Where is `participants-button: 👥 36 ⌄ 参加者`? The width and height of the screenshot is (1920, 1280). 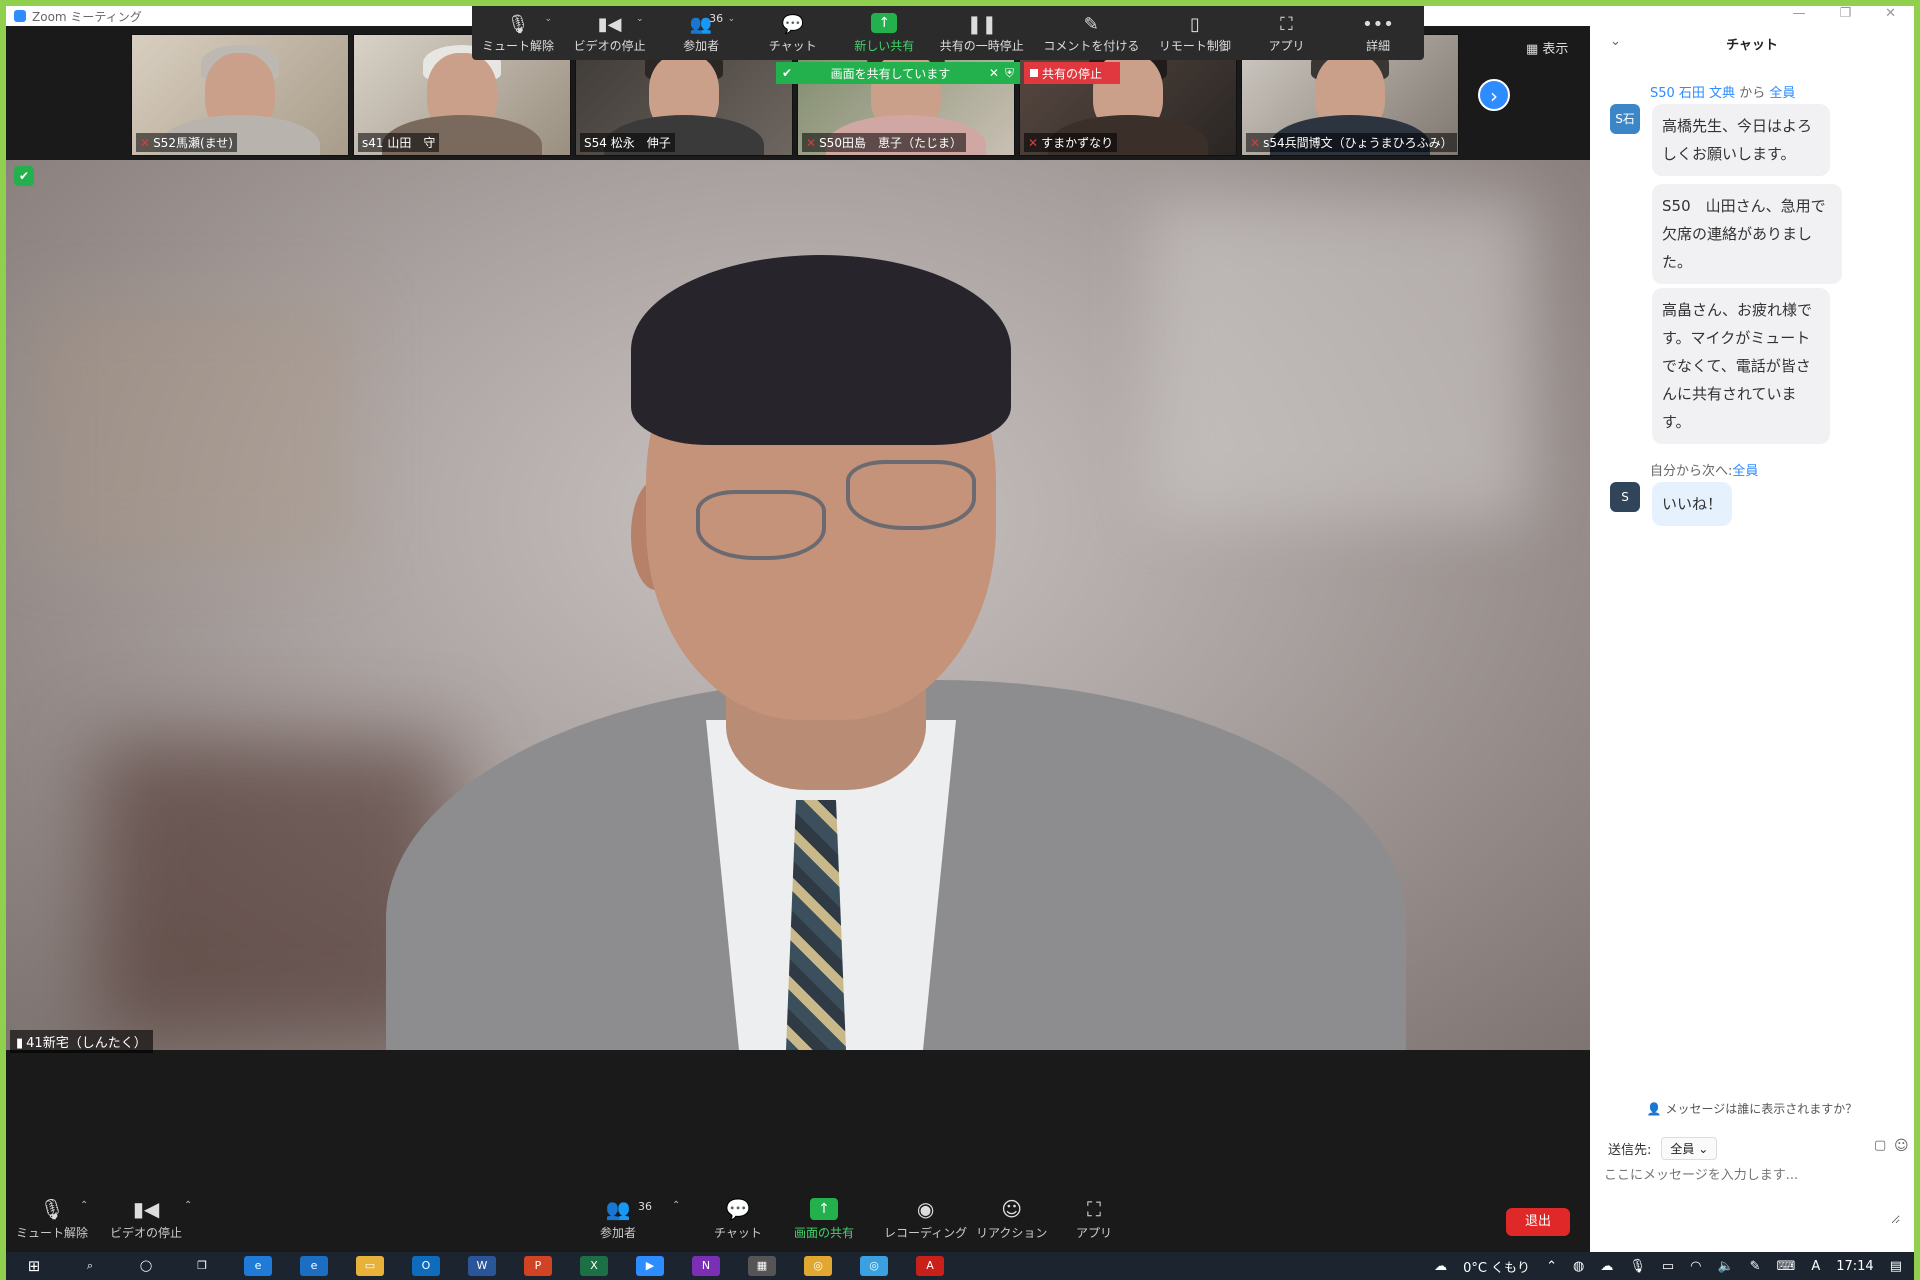 participants-button: 👥 36 ⌄ 参加者 is located at coordinates (701, 33).